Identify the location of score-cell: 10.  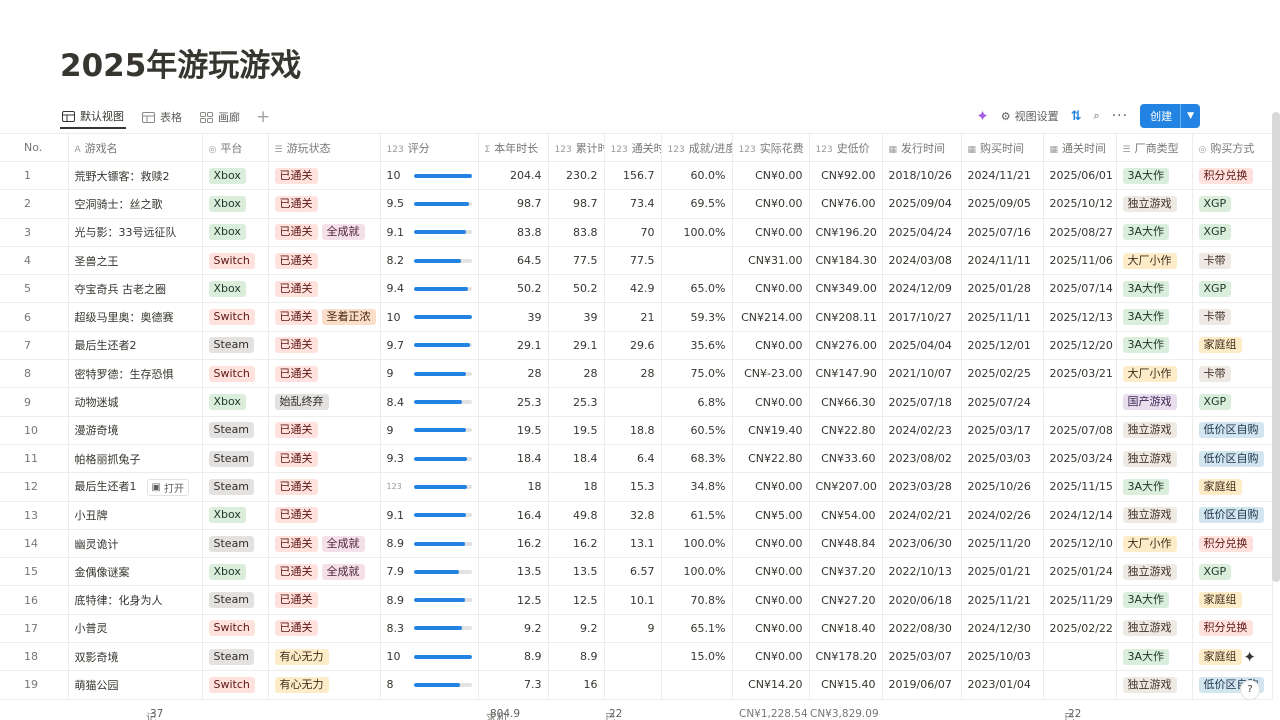
(429, 317).